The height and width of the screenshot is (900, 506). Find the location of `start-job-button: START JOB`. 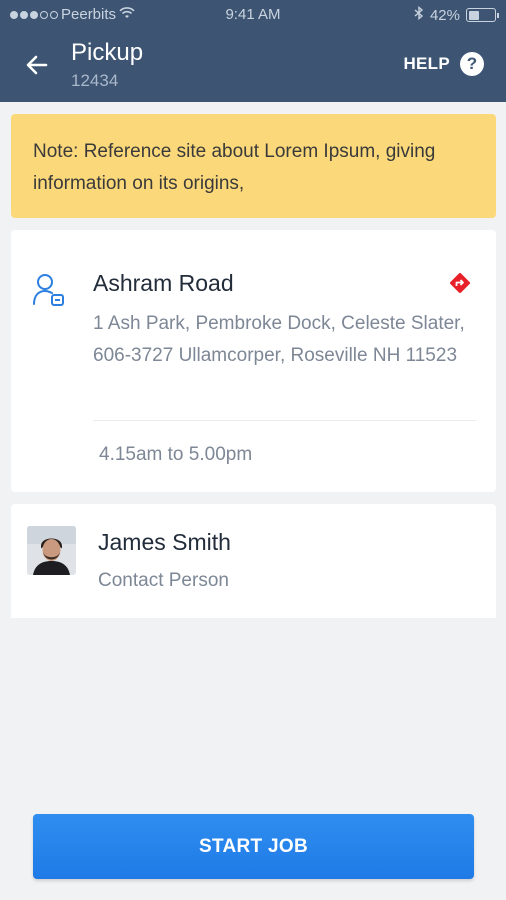

start-job-button: START JOB is located at coordinates (253, 846).